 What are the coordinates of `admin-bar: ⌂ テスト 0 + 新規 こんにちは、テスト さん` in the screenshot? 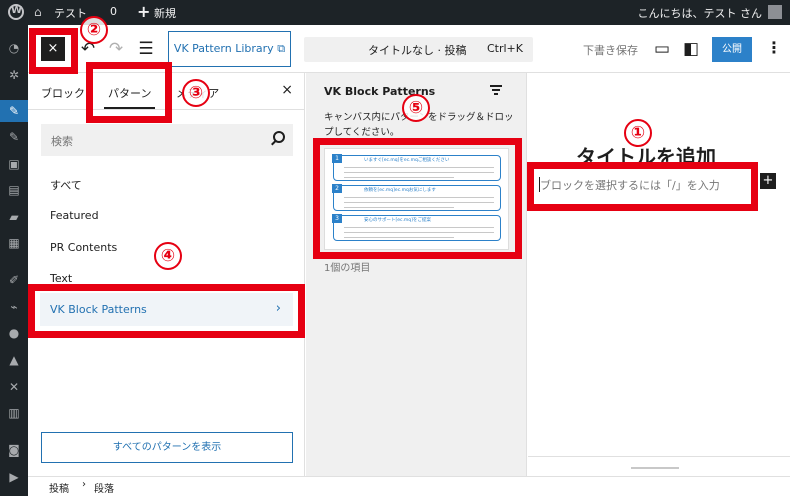 It's located at (395, 12).